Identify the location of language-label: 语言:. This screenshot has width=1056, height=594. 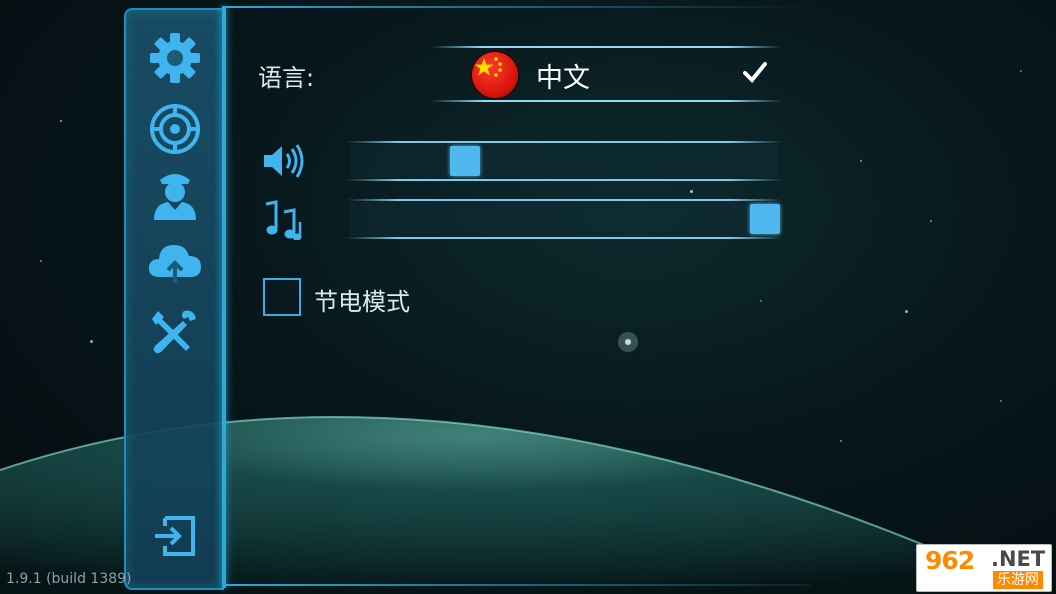
(286, 78).